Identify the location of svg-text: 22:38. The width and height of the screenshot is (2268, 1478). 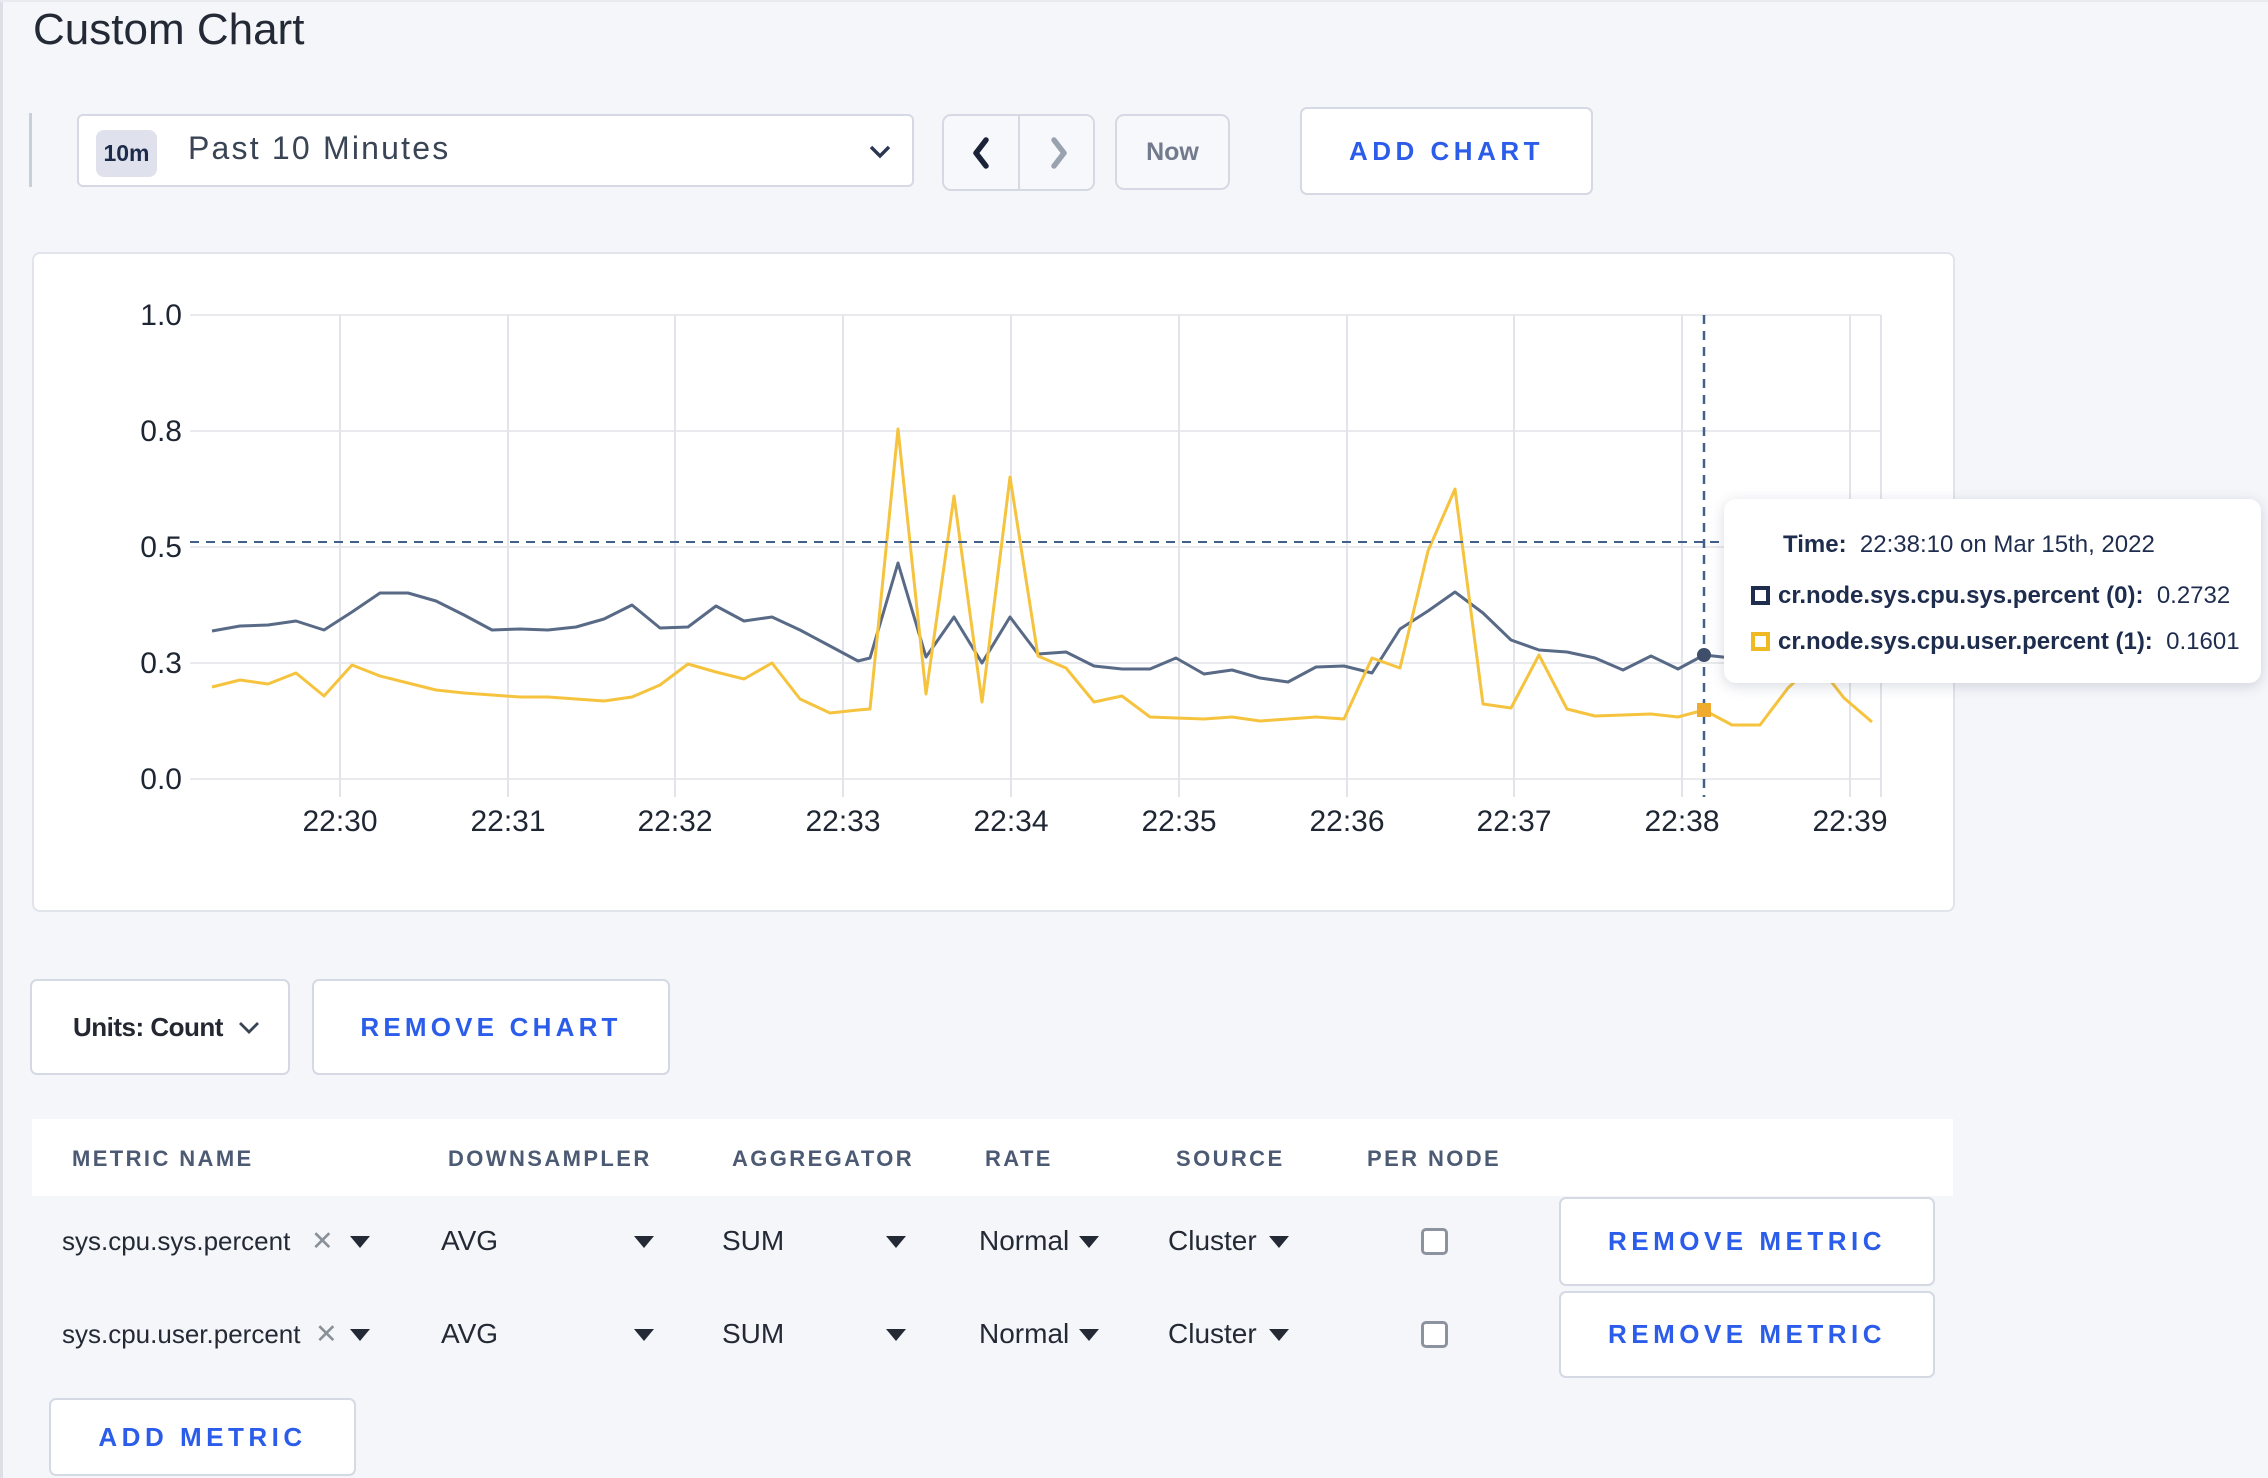
(1681, 821).